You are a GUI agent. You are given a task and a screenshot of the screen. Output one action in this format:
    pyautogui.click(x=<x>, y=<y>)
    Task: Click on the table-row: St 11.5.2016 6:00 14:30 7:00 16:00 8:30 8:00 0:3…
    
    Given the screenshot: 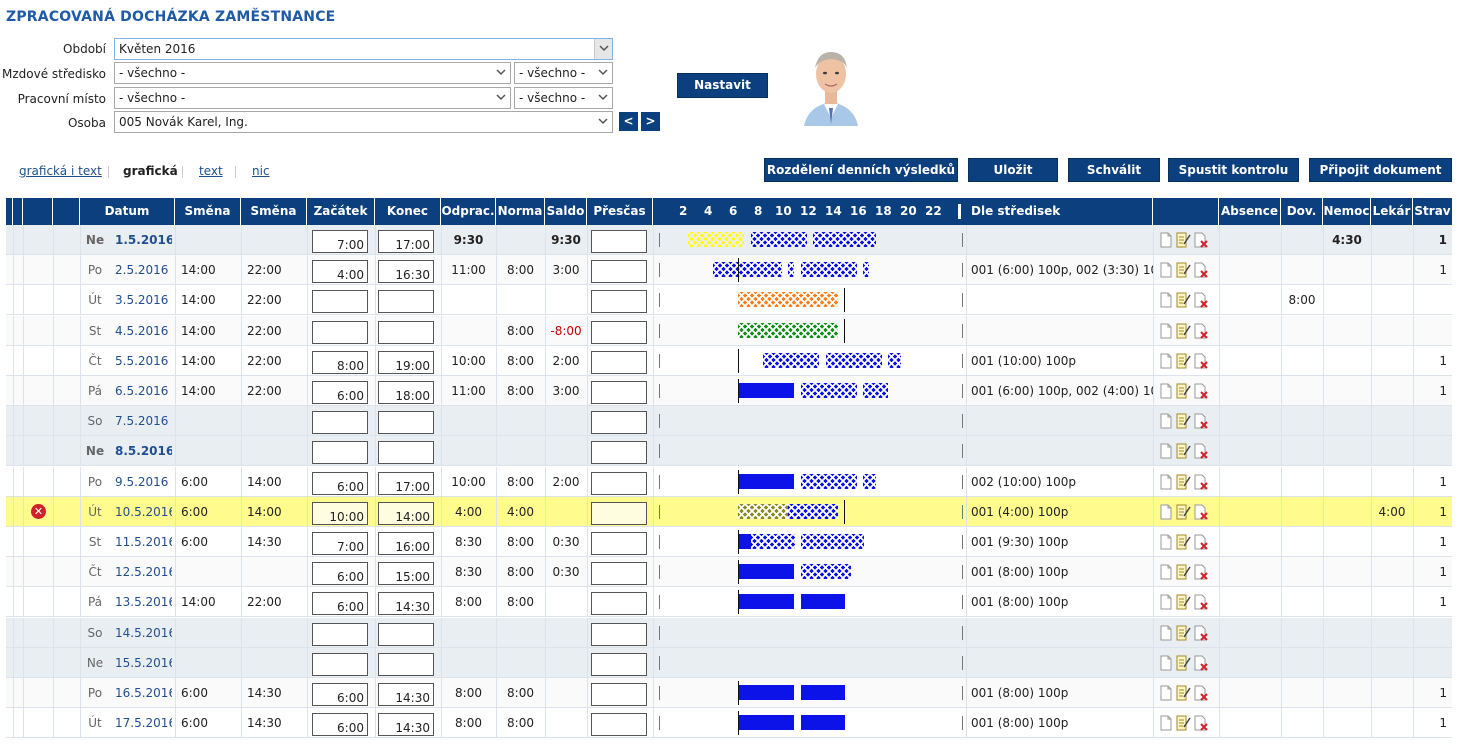 What is the action you would take?
    pyautogui.click(x=729, y=542)
    